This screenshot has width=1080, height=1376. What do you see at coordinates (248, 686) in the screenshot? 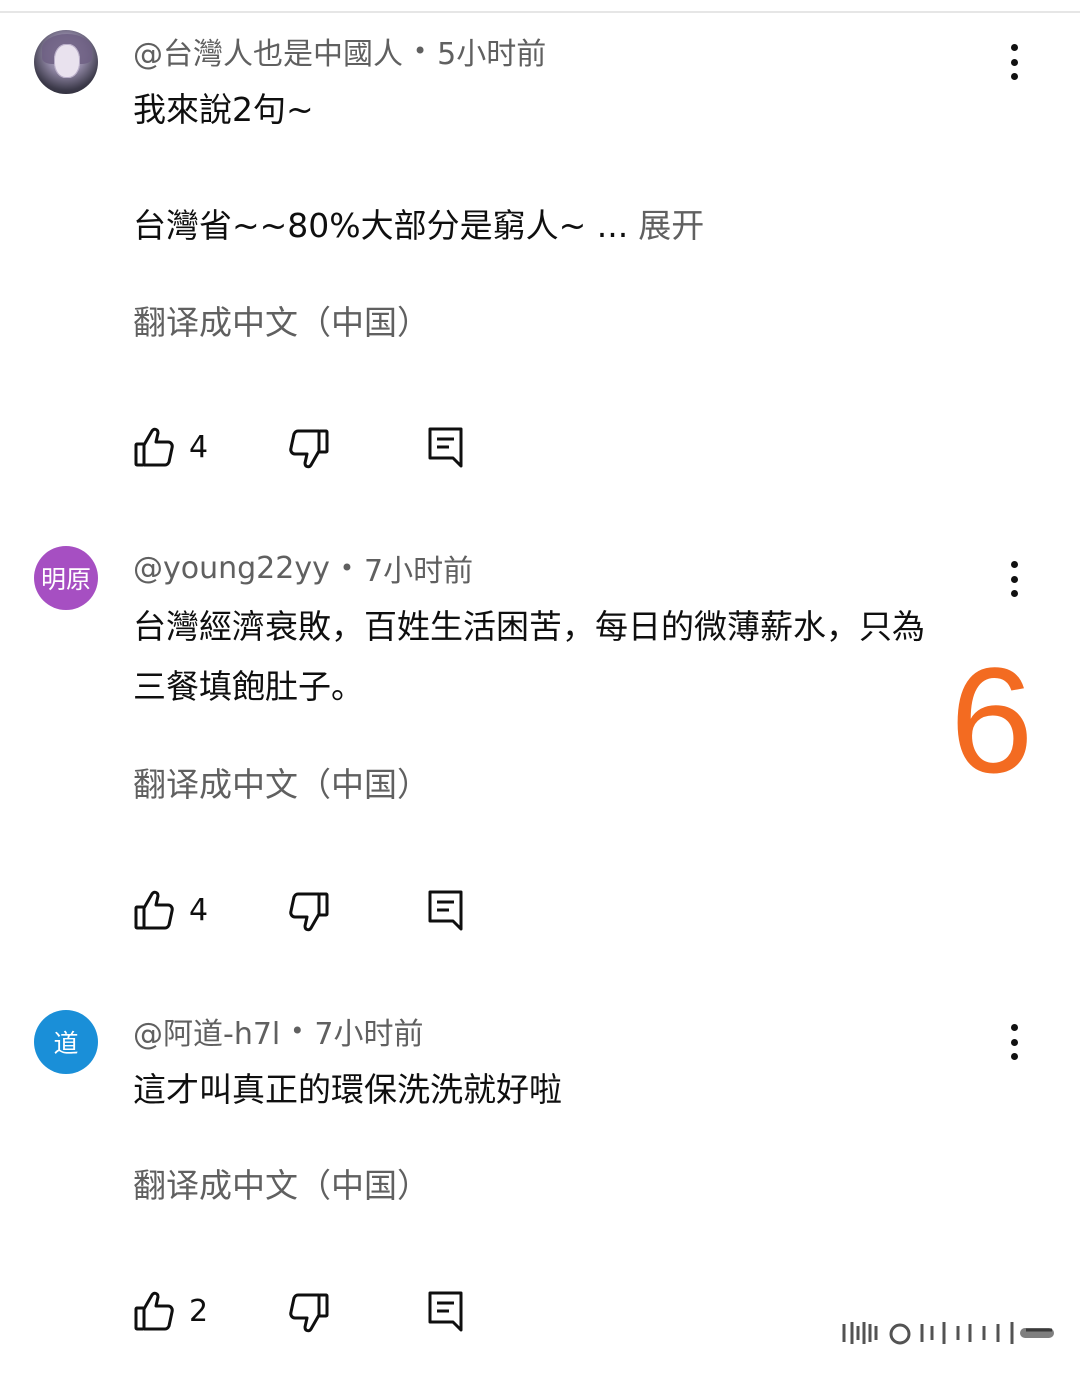
I see `comment-text-line: 三餐填飽肚子。` at bounding box center [248, 686].